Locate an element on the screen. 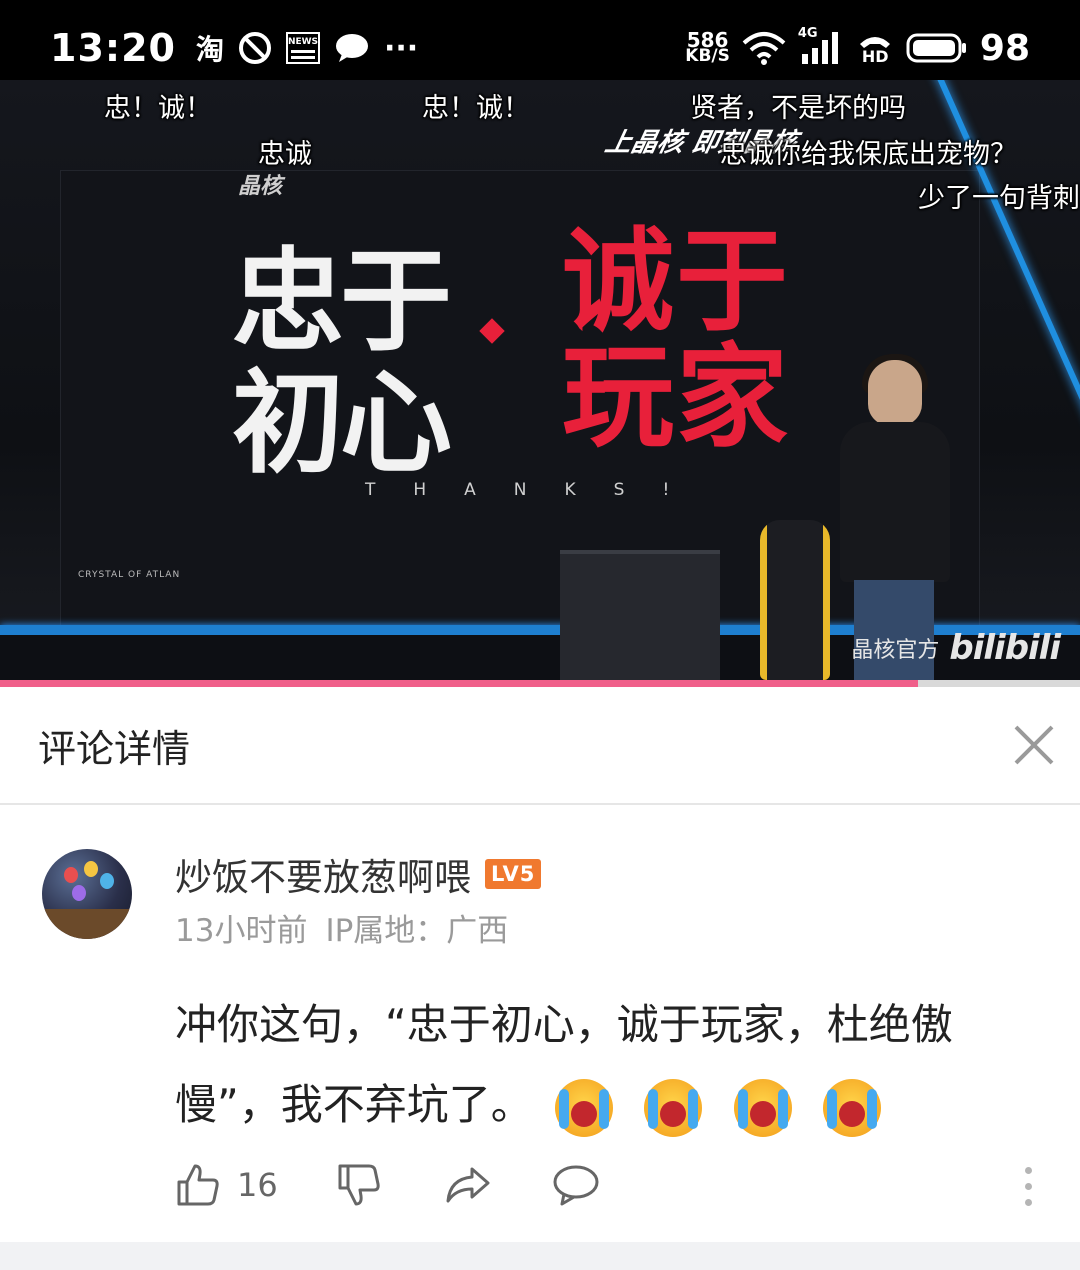 The height and width of the screenshot is (1270, 1080). comment-ip-location: IP属地：广西 is located at coordinates (417, 931).